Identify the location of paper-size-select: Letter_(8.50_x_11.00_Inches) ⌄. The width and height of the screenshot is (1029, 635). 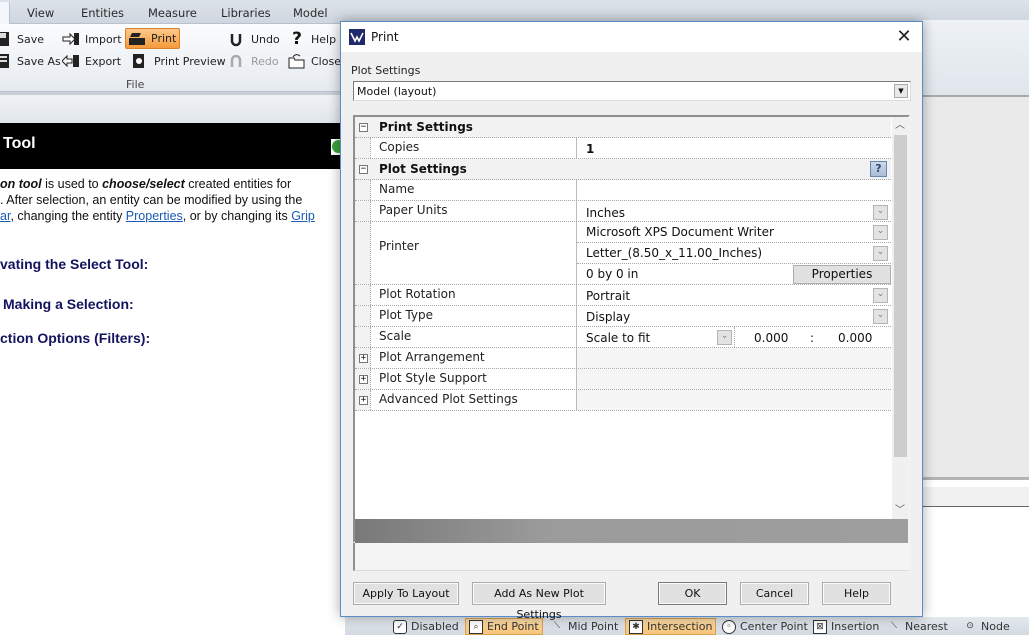
(734, 253).